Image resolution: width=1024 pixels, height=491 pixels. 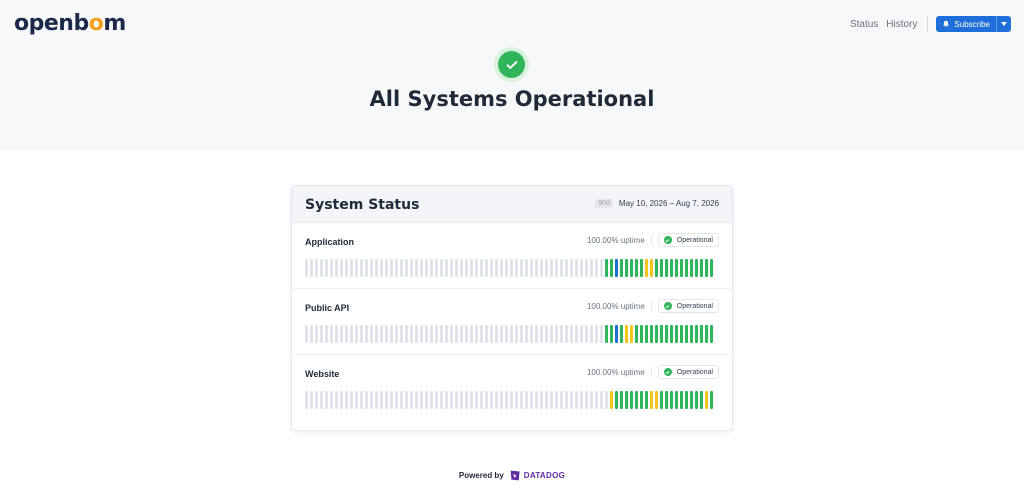 I want to click on nav-link-history: History, so click(x=901, y=24).